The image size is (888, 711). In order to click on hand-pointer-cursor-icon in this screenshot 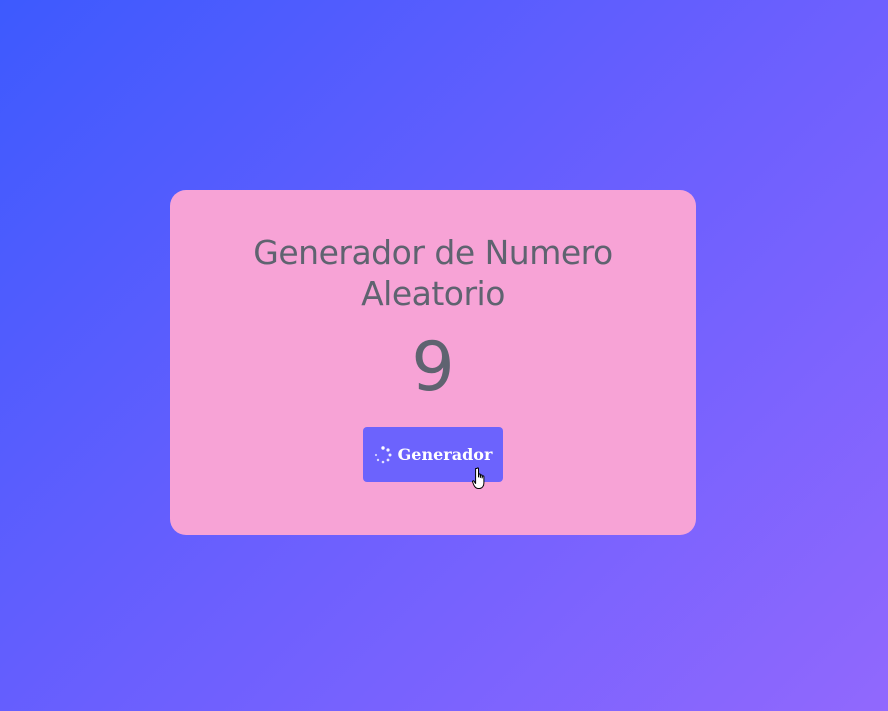, I will do `click(478, 478)`.